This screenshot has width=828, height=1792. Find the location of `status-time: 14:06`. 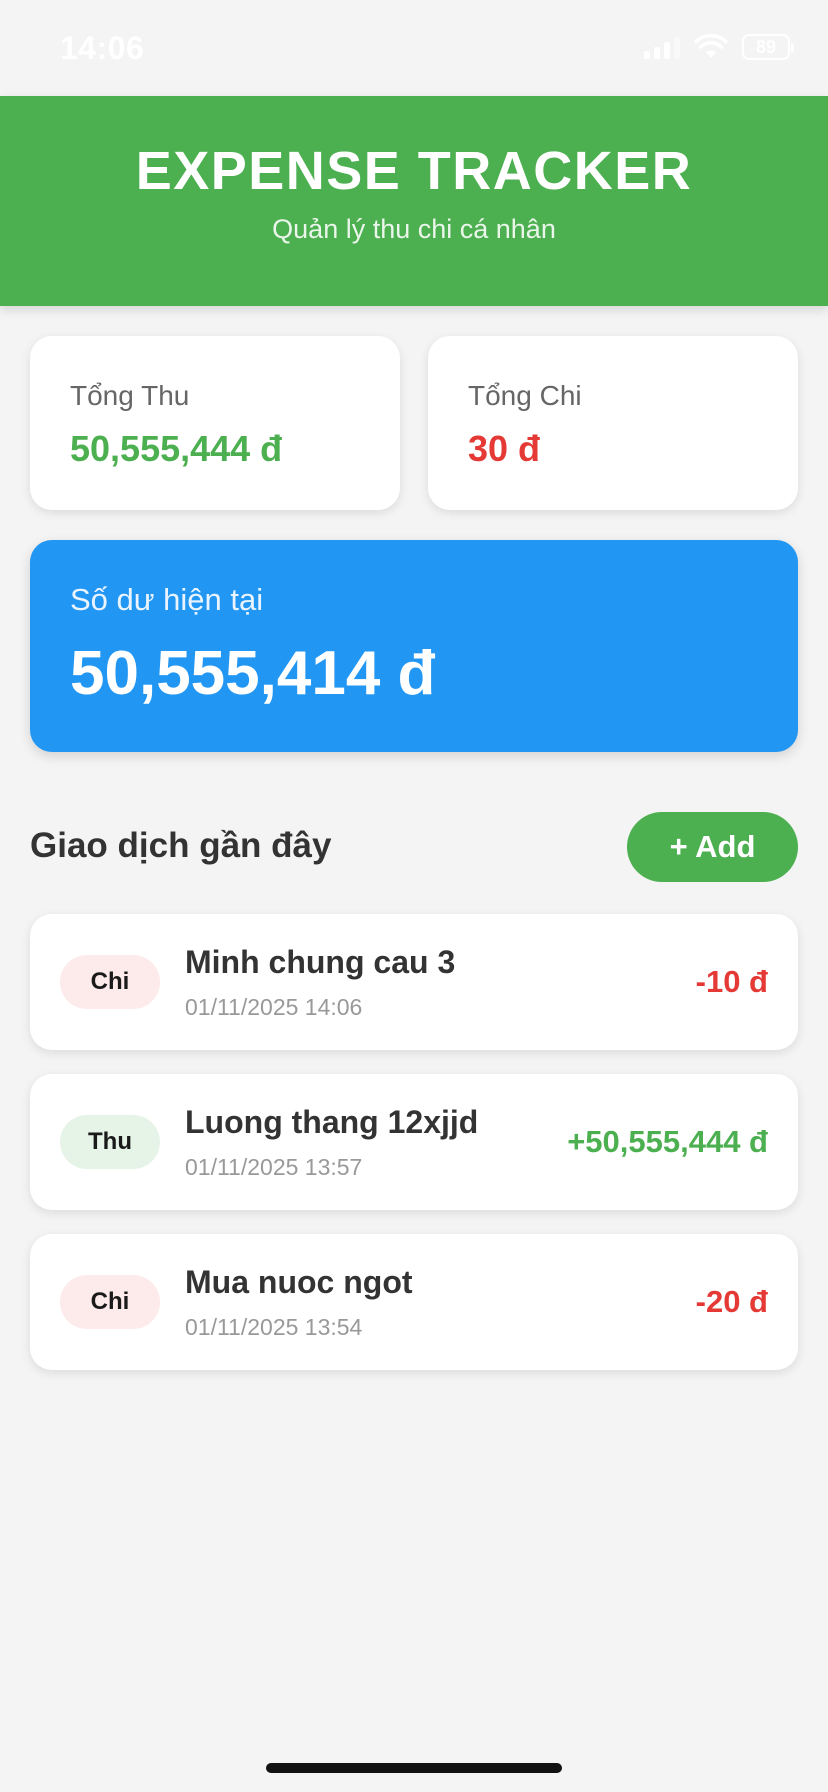

status-time: 14:06 is located at coordinates (102, 48).